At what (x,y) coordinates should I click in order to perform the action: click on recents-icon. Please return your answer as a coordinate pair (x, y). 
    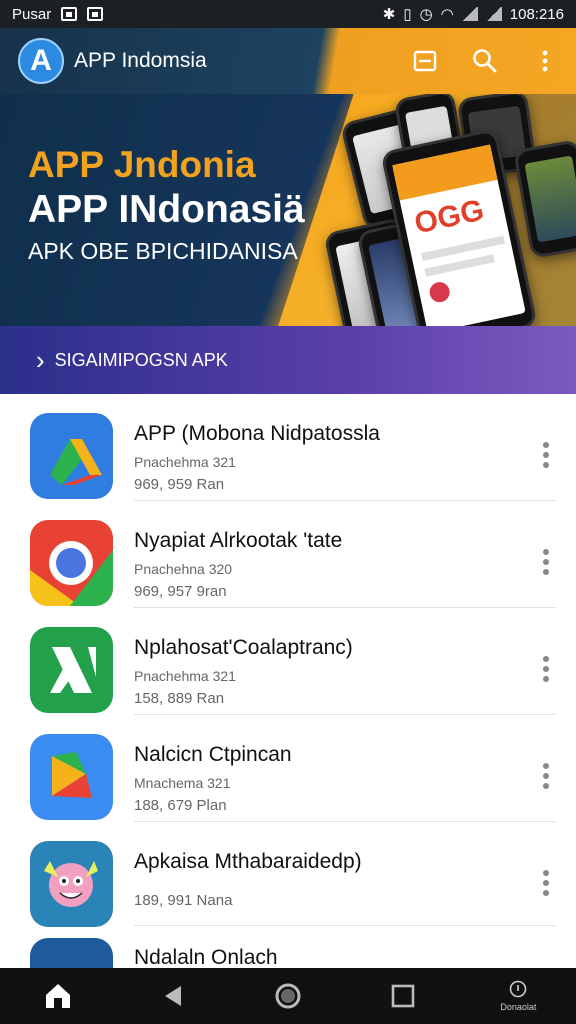
    Looking at the image, I should click on (403, 996).